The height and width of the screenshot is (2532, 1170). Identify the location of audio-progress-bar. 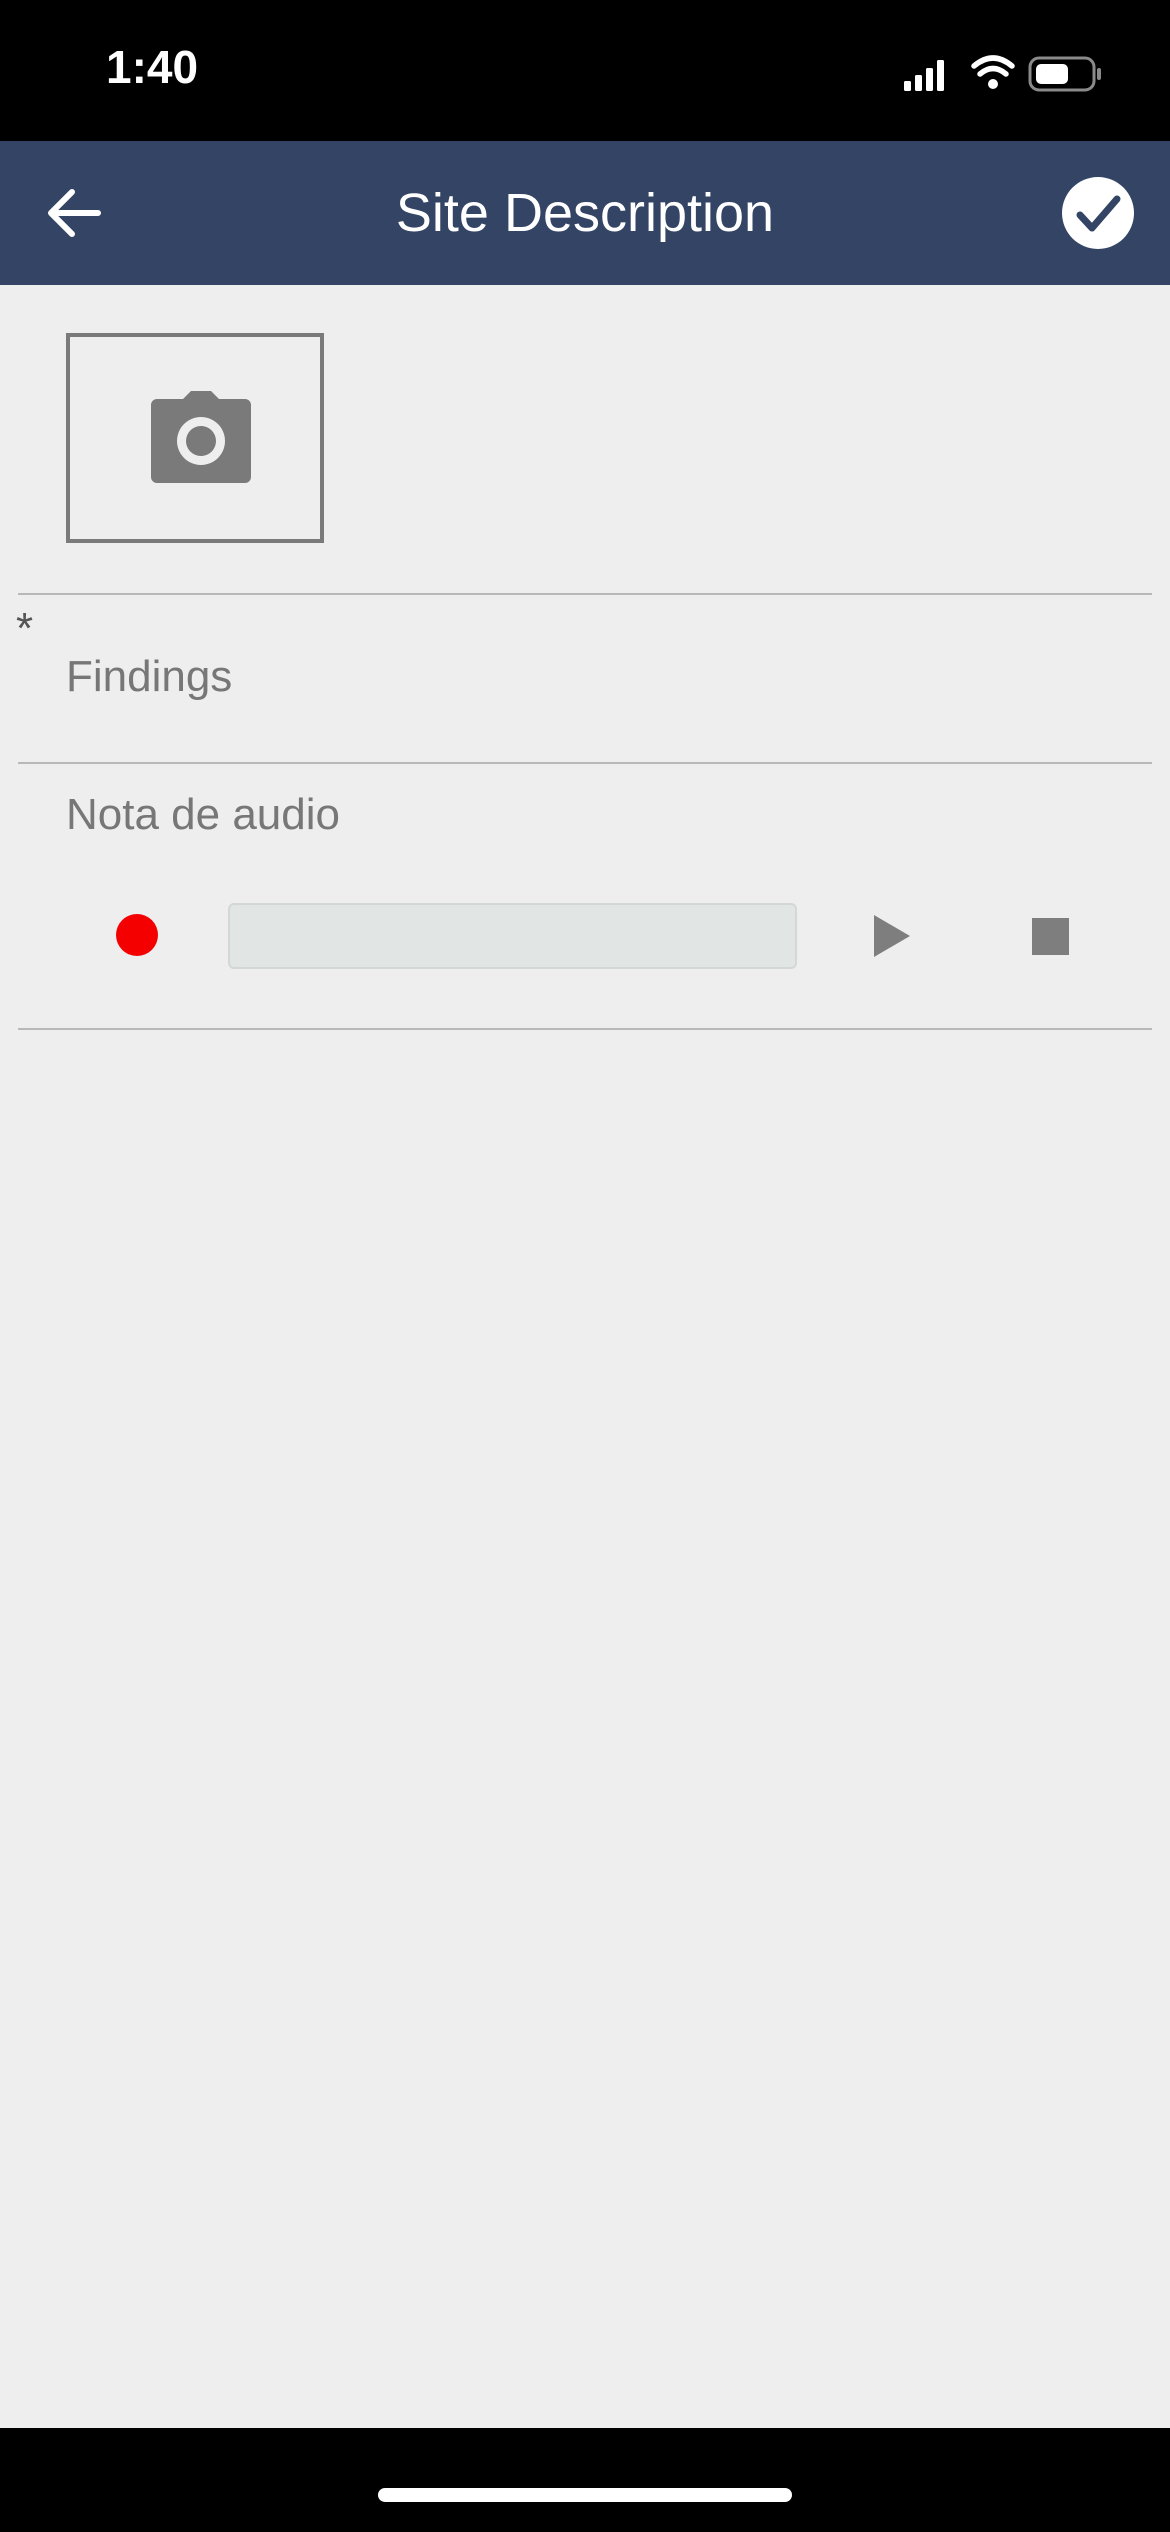
(512, 936).